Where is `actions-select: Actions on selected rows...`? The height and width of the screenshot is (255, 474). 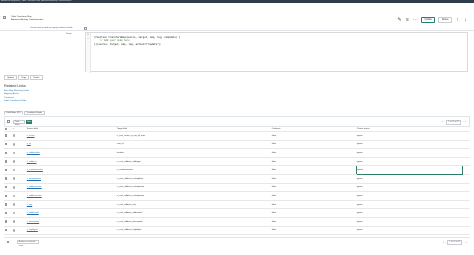 actions-select: Actions on selected rows... is located at coordinates (28, 243).